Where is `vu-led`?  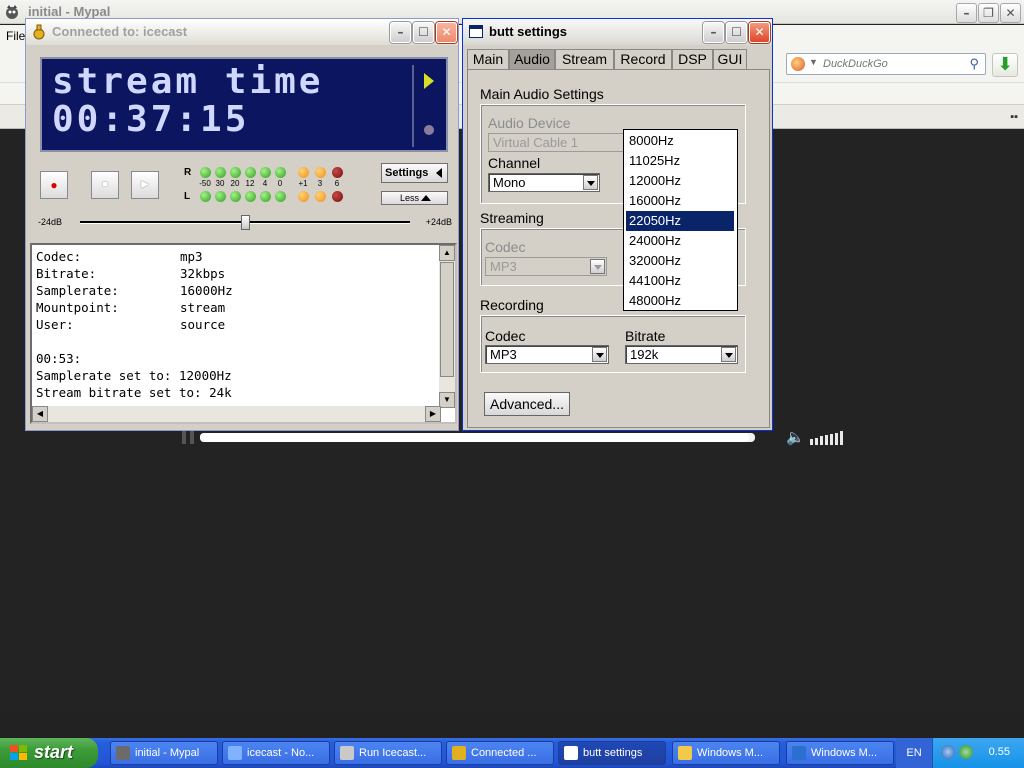
vu-led is located at coordinates (337, 172).